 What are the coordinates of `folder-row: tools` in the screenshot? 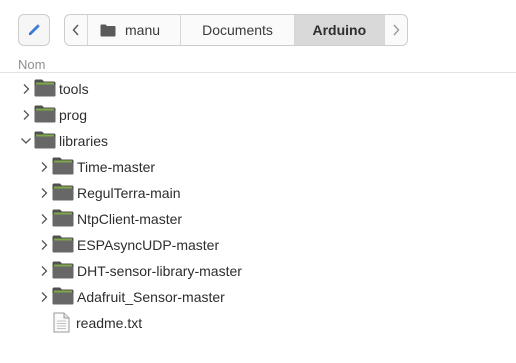 It's located at (258, 89).